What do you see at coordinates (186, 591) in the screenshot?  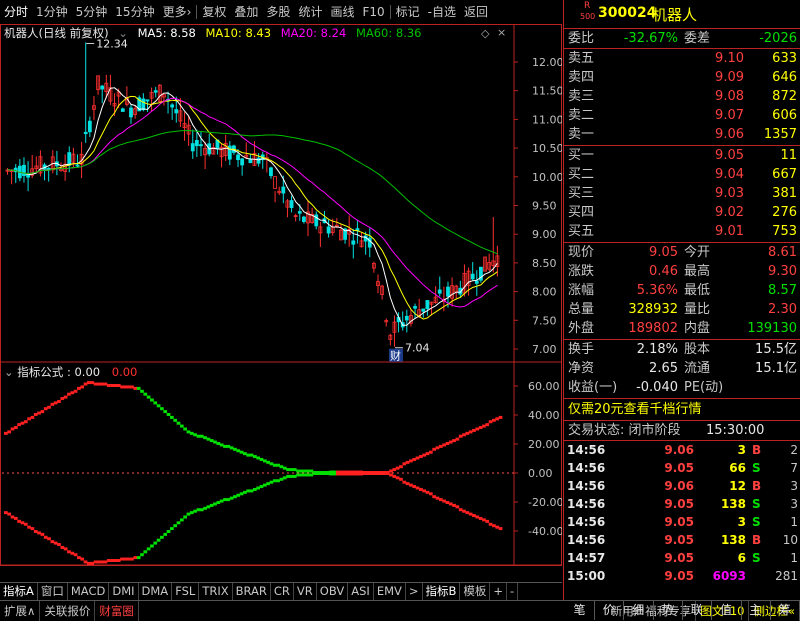 I see `indicator-tab: FSL` at bounding box center [186, 591].